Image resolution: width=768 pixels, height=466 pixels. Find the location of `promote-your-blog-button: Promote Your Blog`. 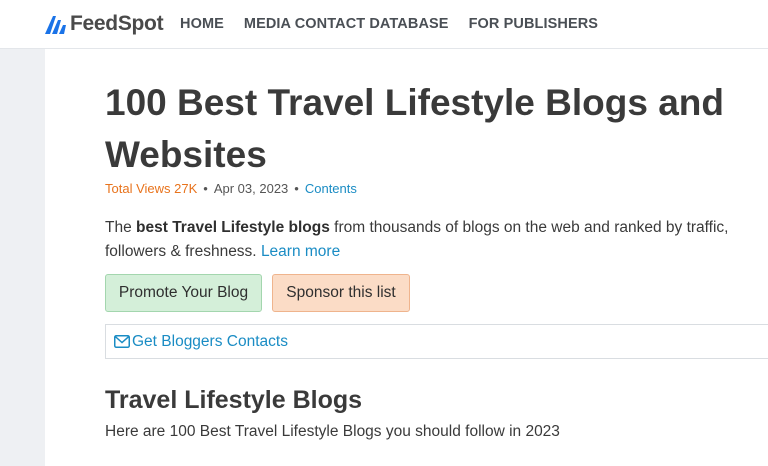

promote-your-blog-button: Promote Your Blog is located at coordinates (183, 293).